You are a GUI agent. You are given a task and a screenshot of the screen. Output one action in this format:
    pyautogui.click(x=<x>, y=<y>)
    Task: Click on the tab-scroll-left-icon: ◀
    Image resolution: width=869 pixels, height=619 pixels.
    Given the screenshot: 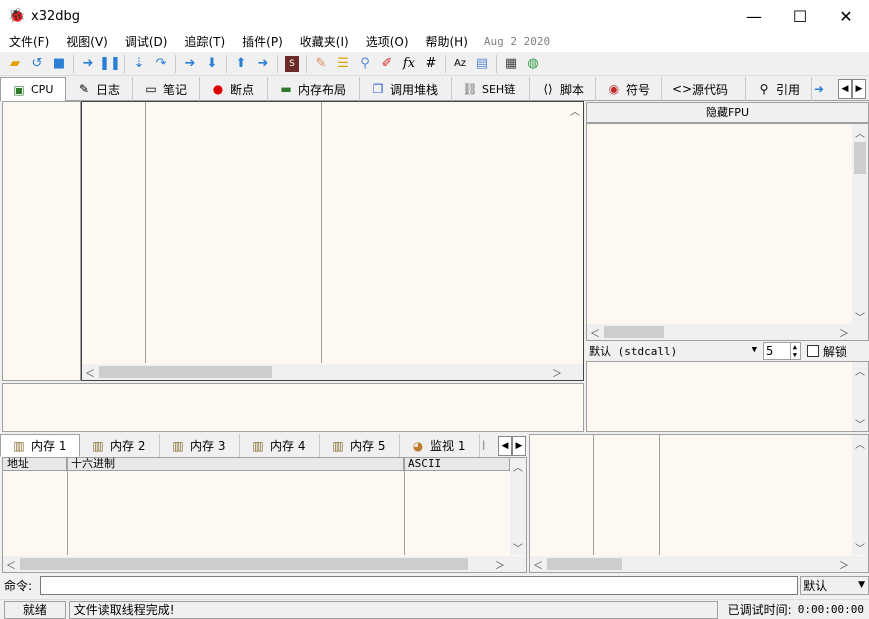 What is the action you would take?
    pyautogui.click(x=845, y=89)
    